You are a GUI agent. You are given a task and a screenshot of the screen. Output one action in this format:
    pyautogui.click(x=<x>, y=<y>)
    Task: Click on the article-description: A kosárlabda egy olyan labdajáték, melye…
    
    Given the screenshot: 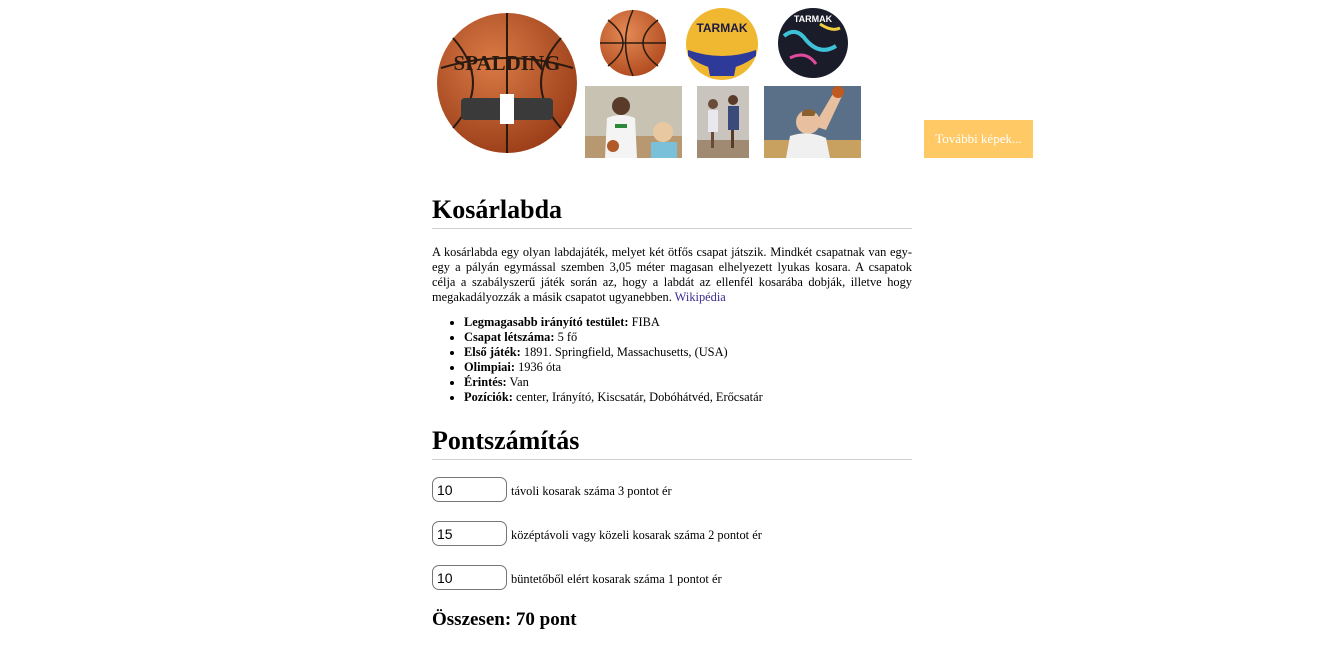 What is the action you would take?
    pyautogui.click(x=672, y=275)
    